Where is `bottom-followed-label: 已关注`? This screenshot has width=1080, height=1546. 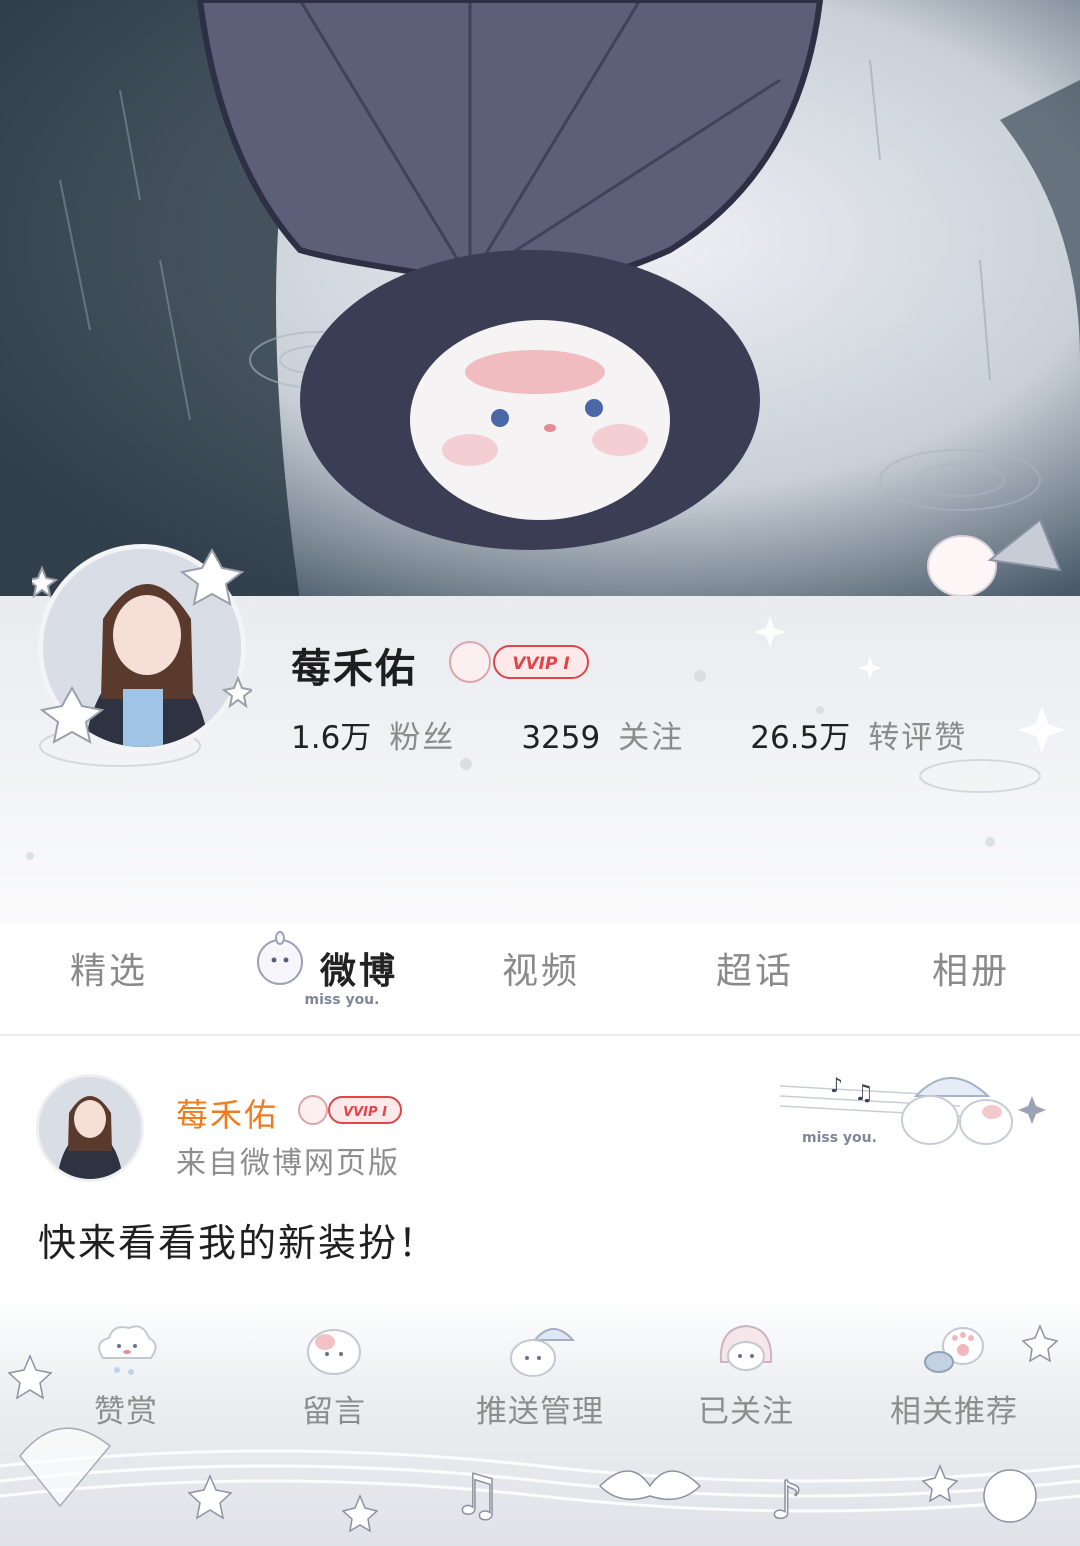
bottom-followed-label: 已关注 is located at coordinates (746, 1412).